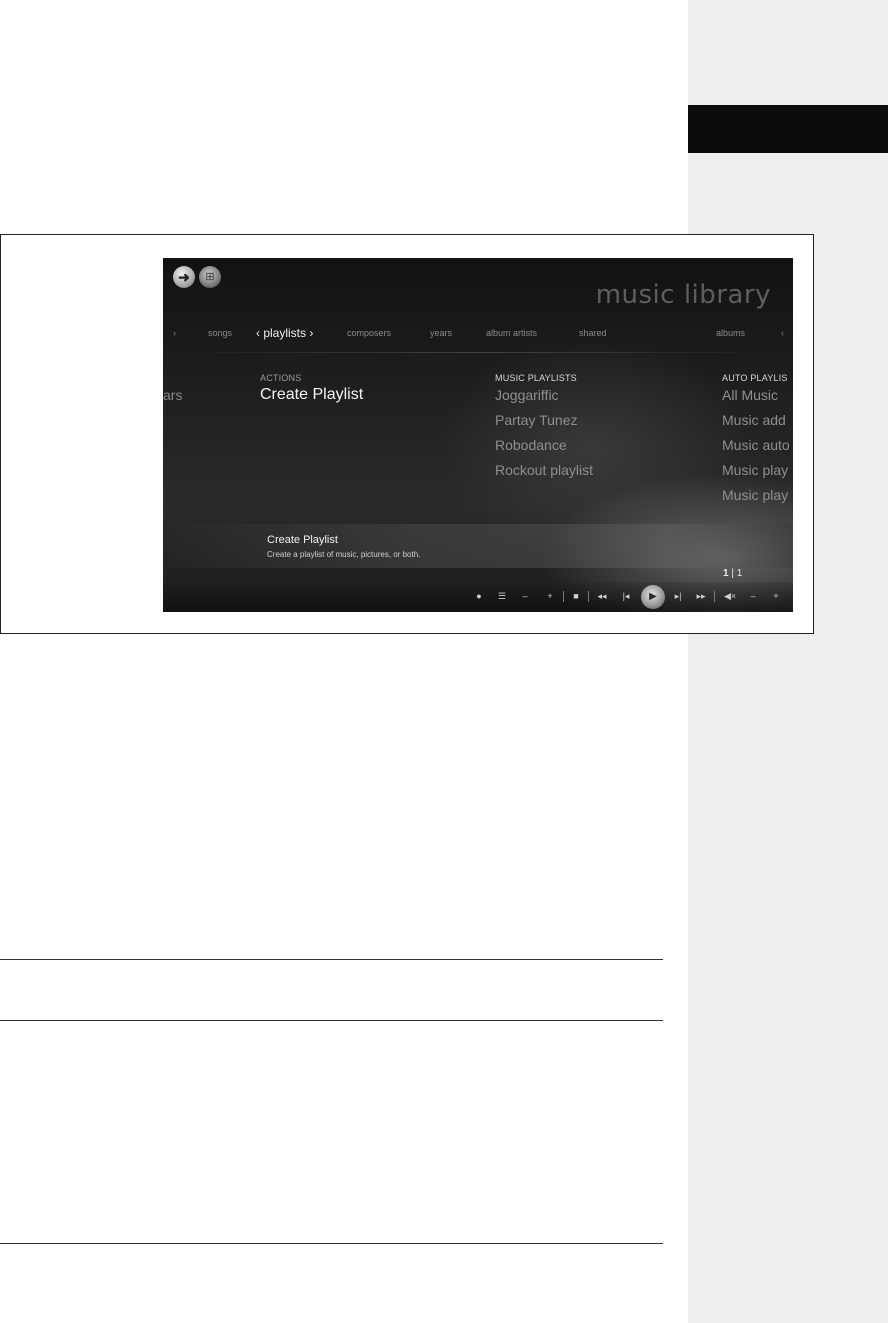 The width and height of the screenshot is (888, 1323). What do you see at coordinates (602, 596) in the screenshot?
I see `rewind-icon: ◂◂` at bounding box center [602, 596].